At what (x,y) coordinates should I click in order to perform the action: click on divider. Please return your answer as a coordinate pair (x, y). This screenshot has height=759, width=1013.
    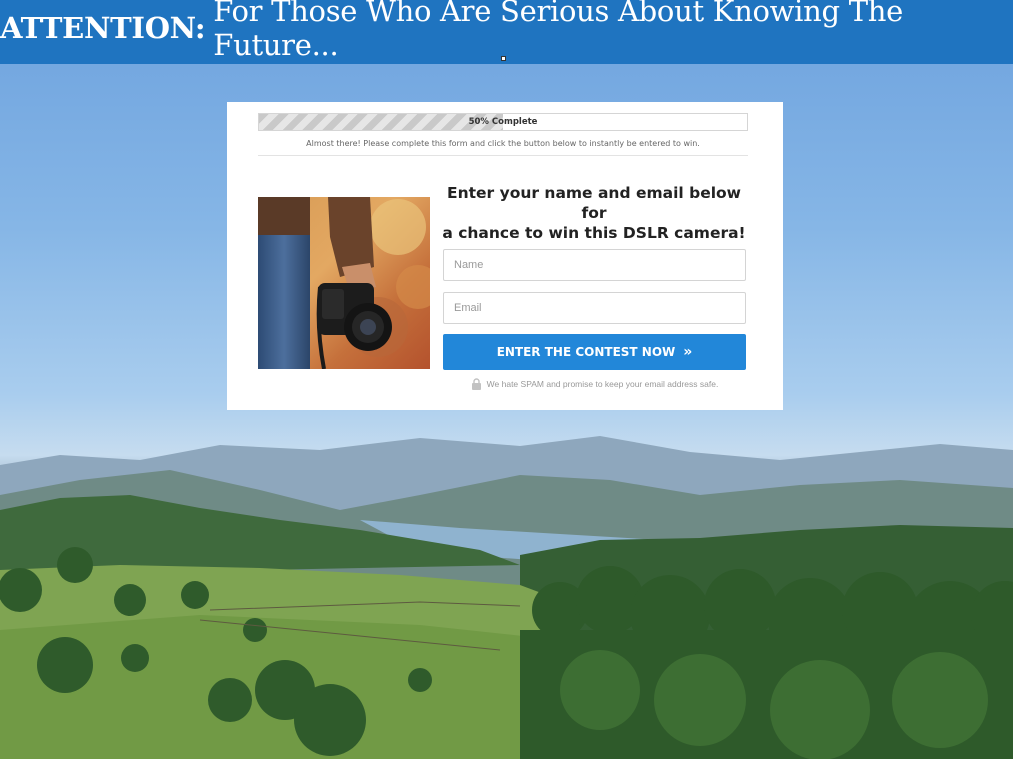
    Looking at the image, I should click on (503, 155).